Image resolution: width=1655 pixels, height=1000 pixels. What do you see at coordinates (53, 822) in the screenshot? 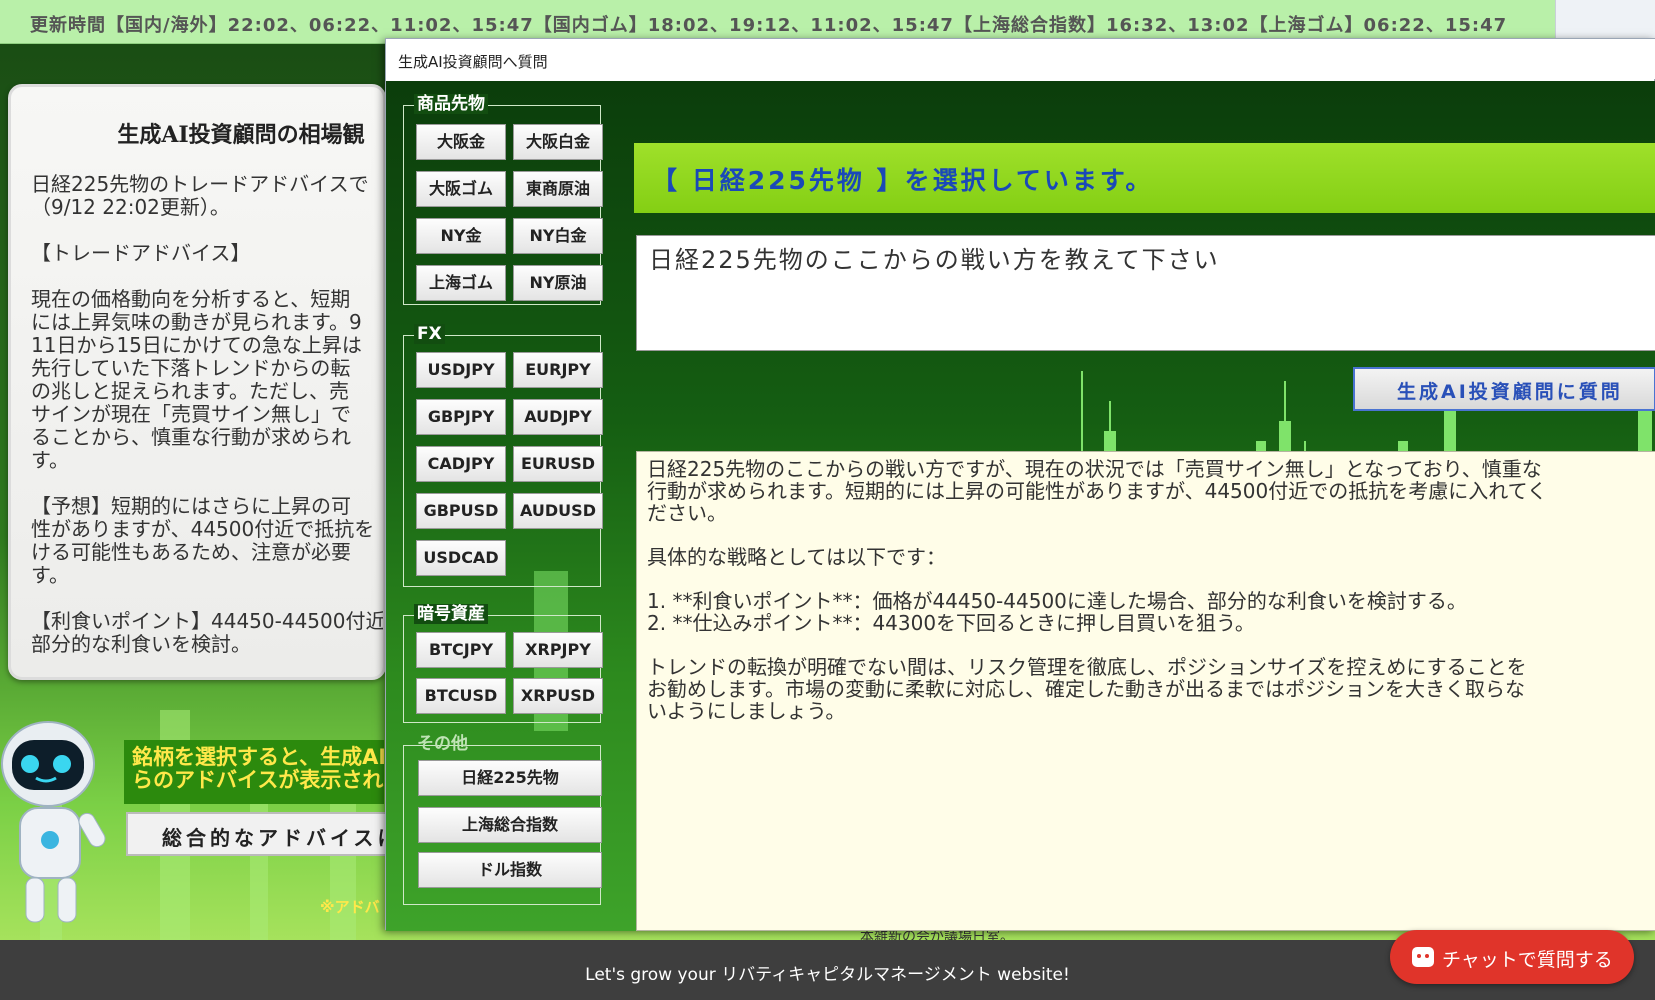
I see `robot-mascot-icon` at bounding box center [53, 822].